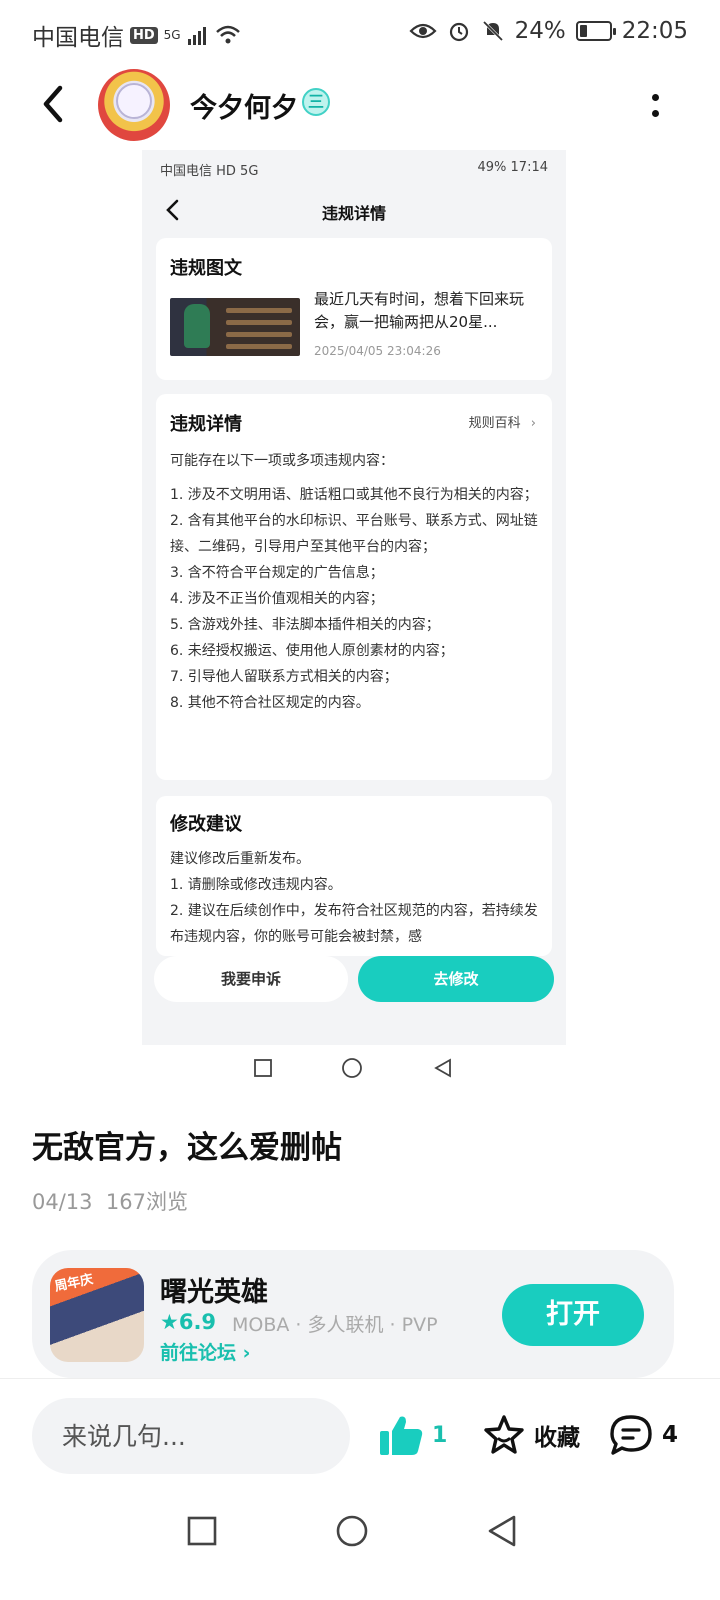 The width and height of the screenshot is (720, 1600). What do you see at coordinates (458, 32) in the screenshot?
I see `alarm-icon` at bounding box center [458, 32].